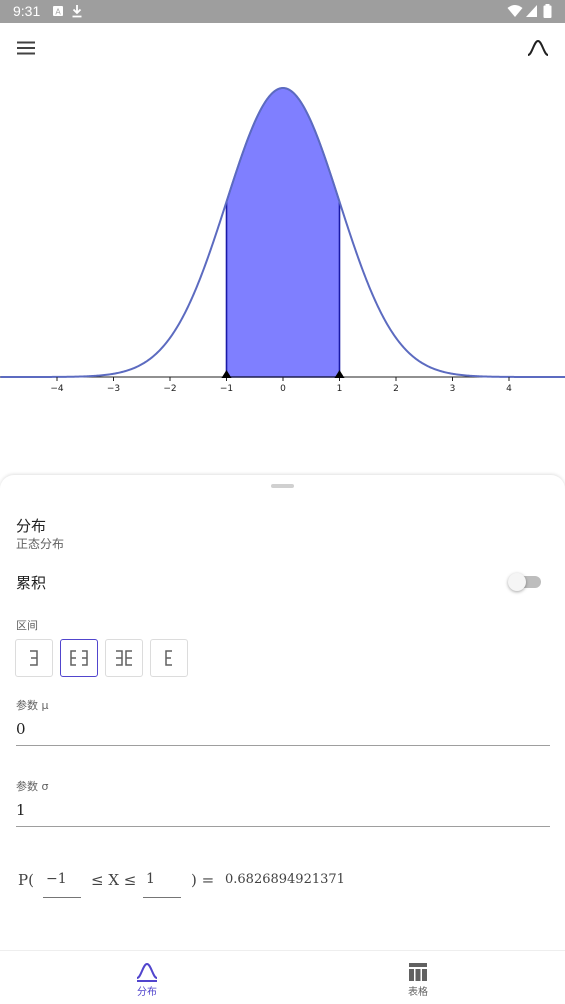  I want to click on left-sided-icon, so click(34, 658).